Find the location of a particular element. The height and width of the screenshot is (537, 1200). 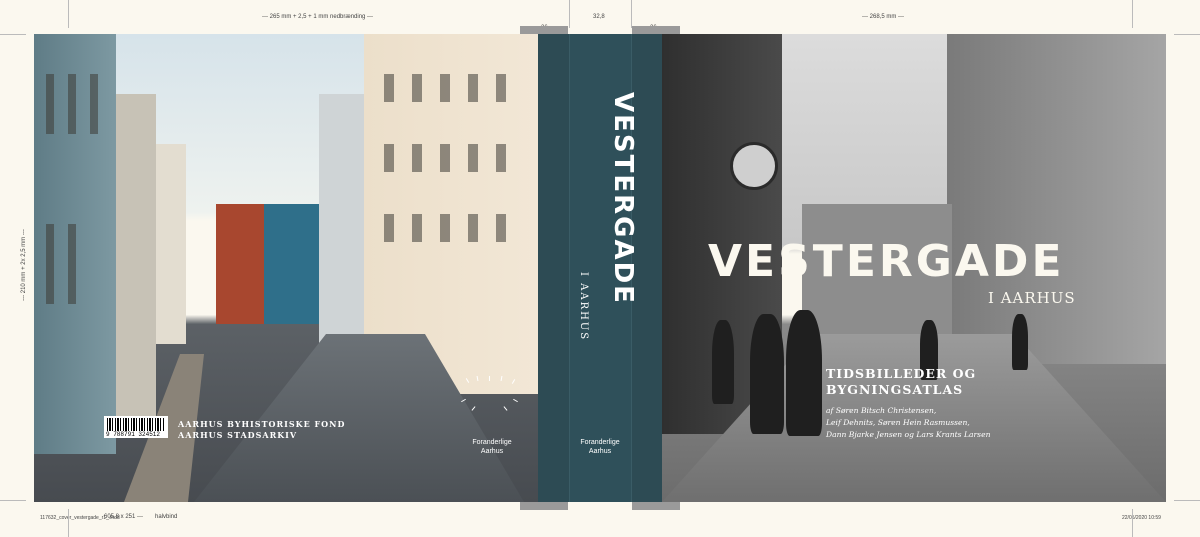

isbn-barcode: 9 788791 324512 is located at coordinates (136, 427).